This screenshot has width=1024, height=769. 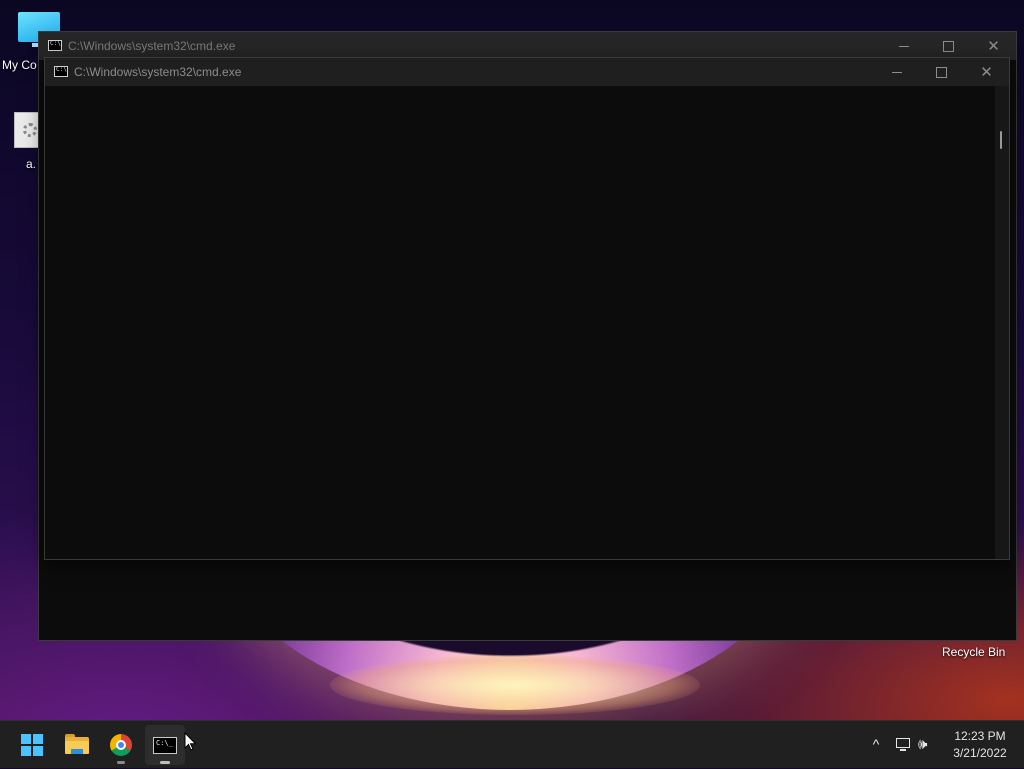 I want to click on running-indicator, so click(x=121, y=762).